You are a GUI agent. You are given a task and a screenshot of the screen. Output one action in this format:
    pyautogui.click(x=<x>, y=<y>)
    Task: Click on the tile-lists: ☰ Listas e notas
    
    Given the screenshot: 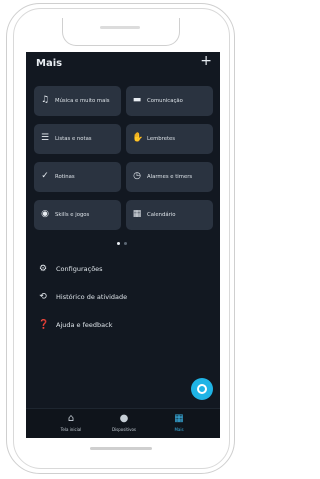 What is the action you would take?
    pyautogui.click(x=77, y=139)
    